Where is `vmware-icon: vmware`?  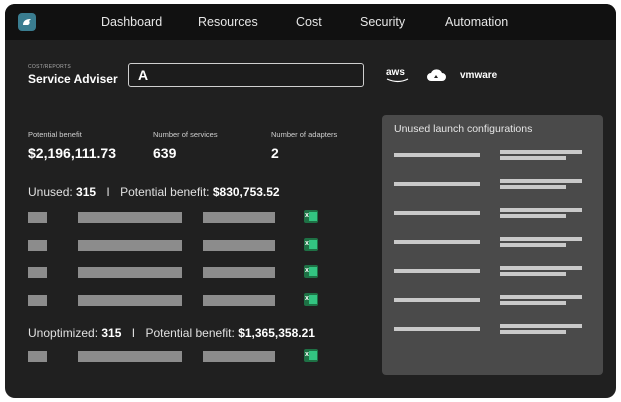 vmware-icon: vmware is located at coordinates (478, 75).